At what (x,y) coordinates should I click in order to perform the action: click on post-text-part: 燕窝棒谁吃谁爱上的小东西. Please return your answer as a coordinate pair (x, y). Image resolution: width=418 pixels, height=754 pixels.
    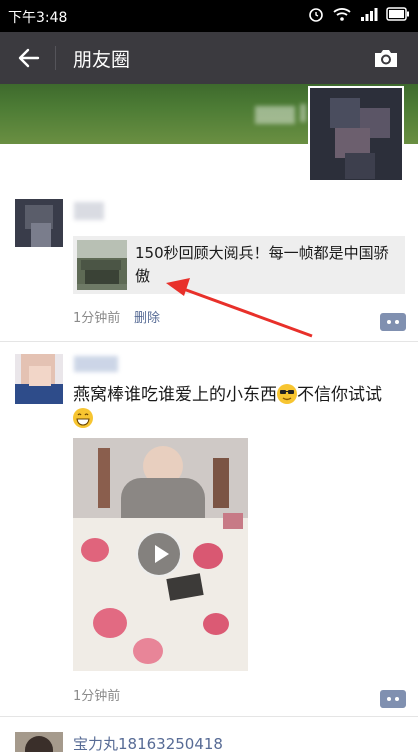
    Looking at the image, I should click on (175, 395).